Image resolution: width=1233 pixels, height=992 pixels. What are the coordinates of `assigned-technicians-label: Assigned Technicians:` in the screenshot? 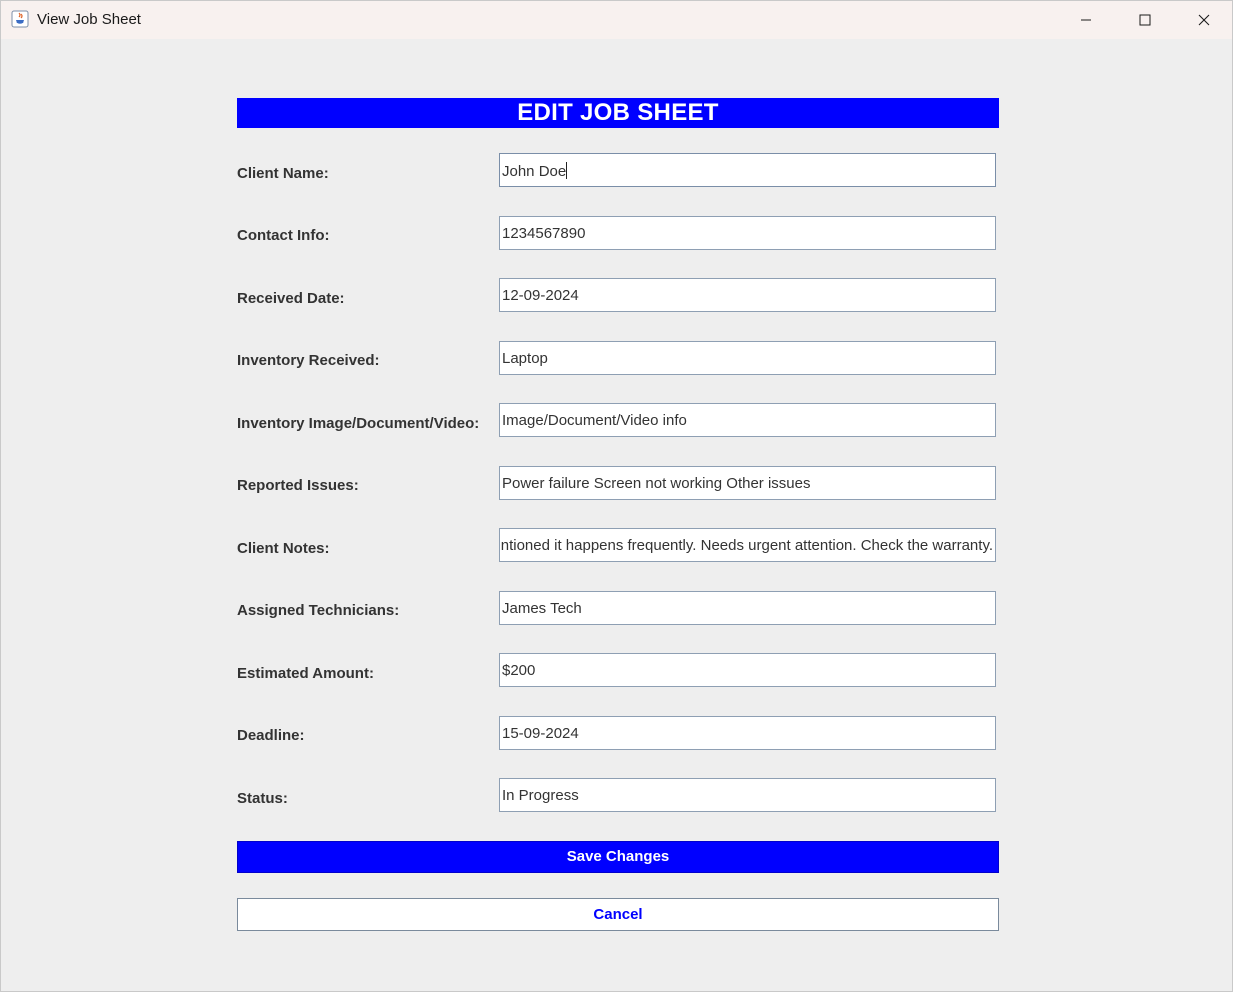 It's located at (318, 610).